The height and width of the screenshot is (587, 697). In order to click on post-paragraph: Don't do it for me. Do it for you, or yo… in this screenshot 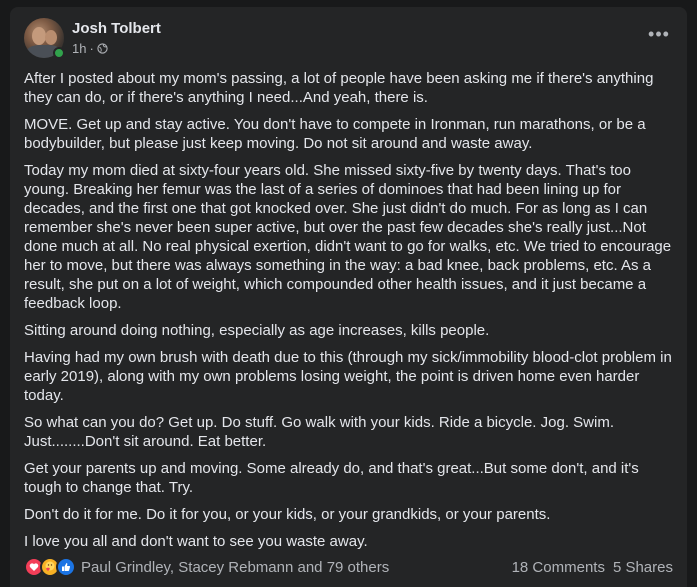, I will do `click(287, 514)`.